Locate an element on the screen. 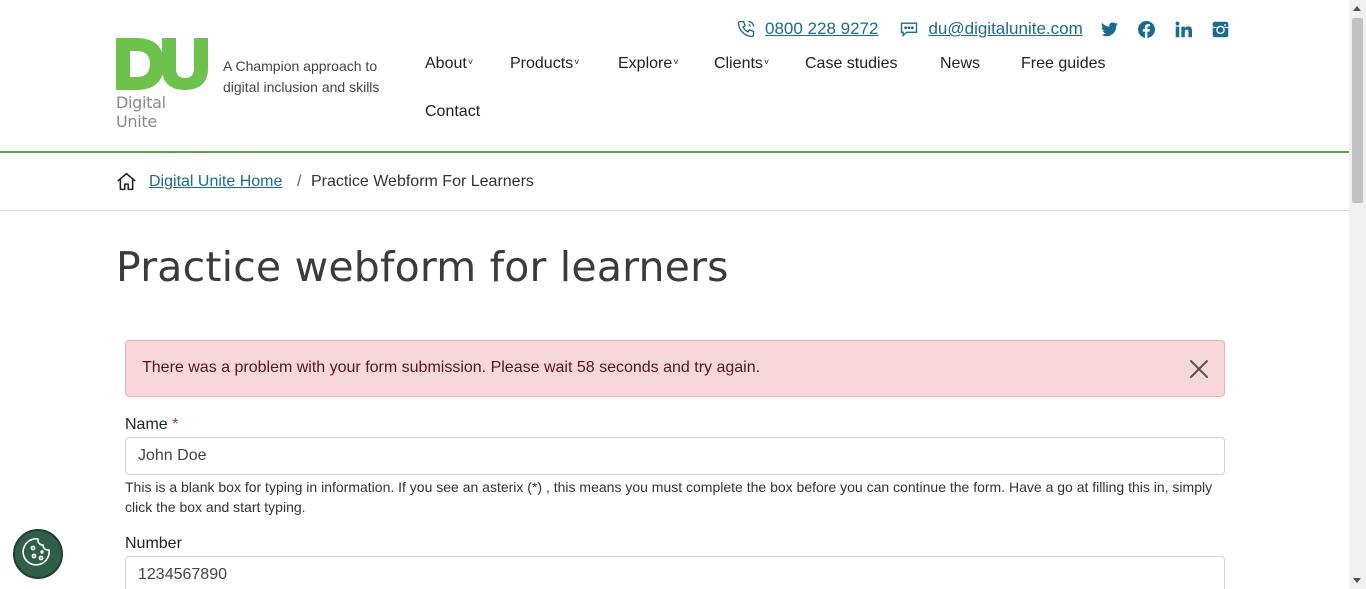 The image size is (1366, 589). page-scrollbar is located at coordinates (1357, 294).